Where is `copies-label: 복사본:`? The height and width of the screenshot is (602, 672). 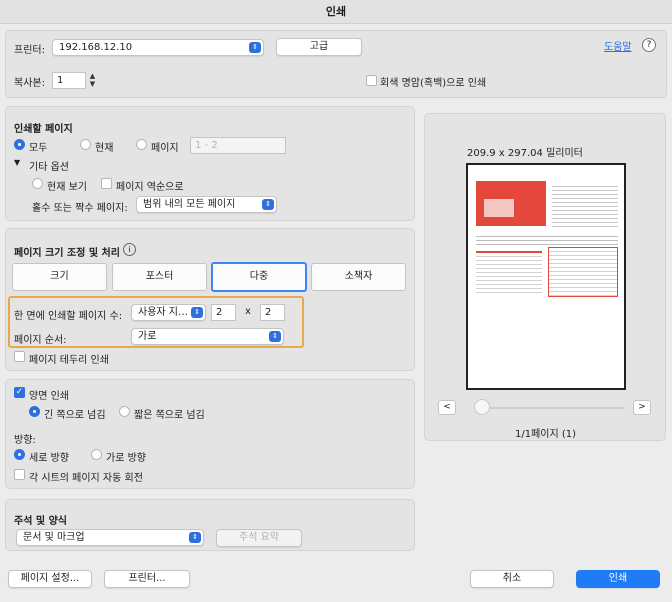 copies-label: 복사본: is located at coordinates (29, 83).